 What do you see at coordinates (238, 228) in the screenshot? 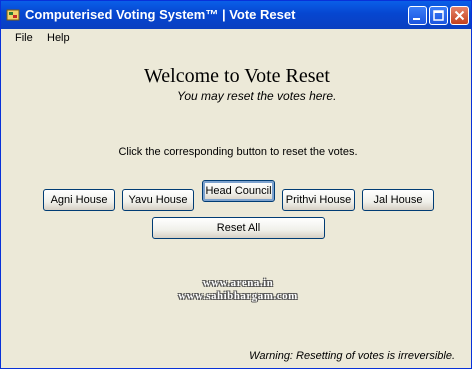
I see `reset-all-button: Reset All` at bounding box center [238, 228].